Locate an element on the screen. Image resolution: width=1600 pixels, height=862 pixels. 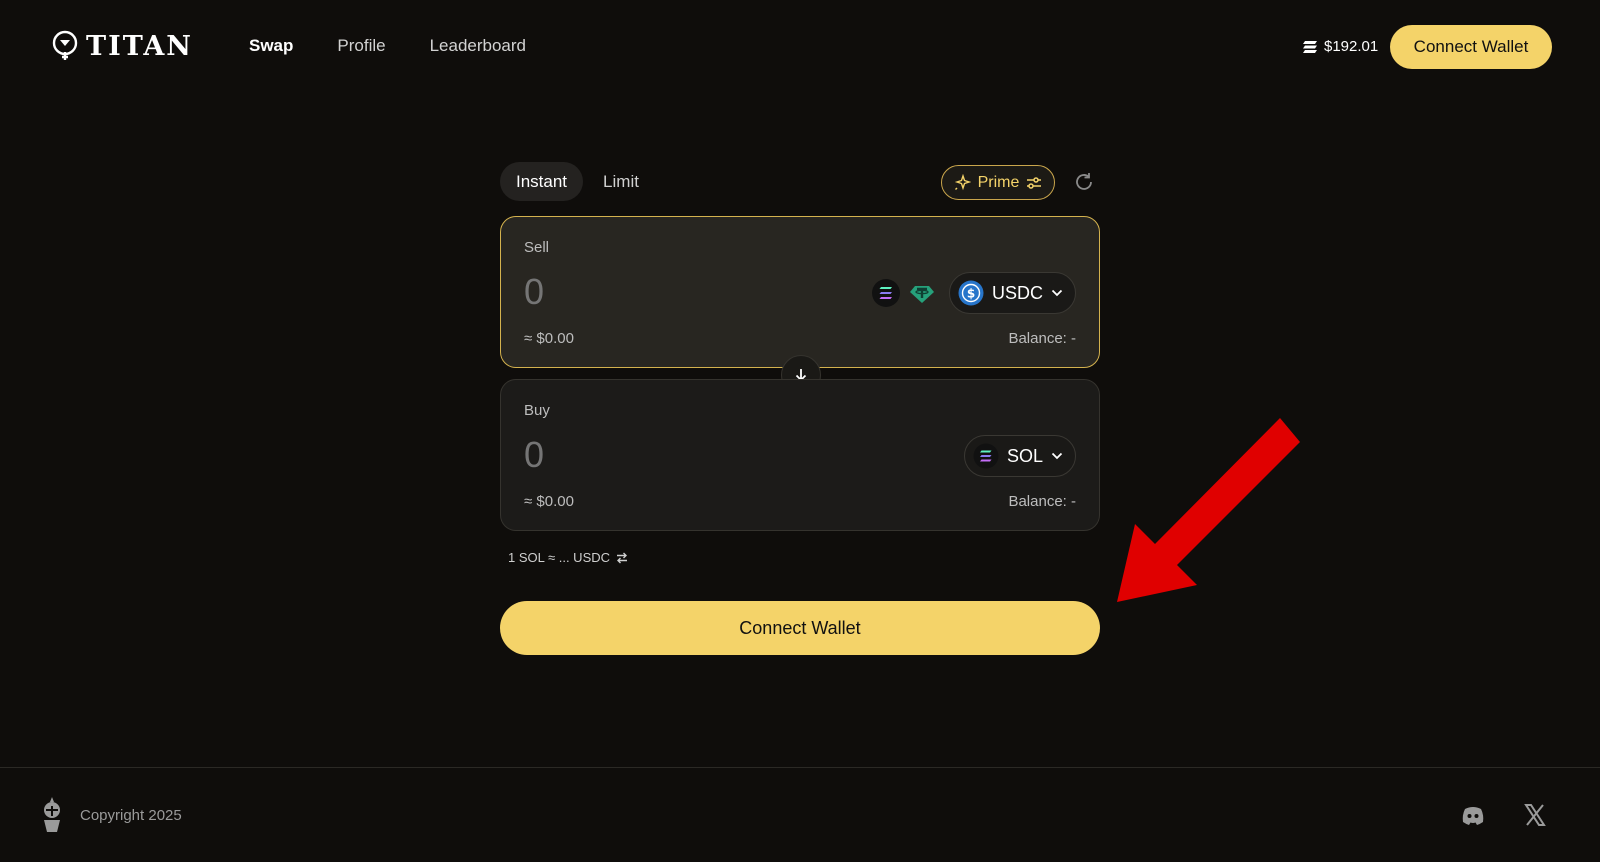
usdc-token-icon: $ is located at coordinates (971, 293).